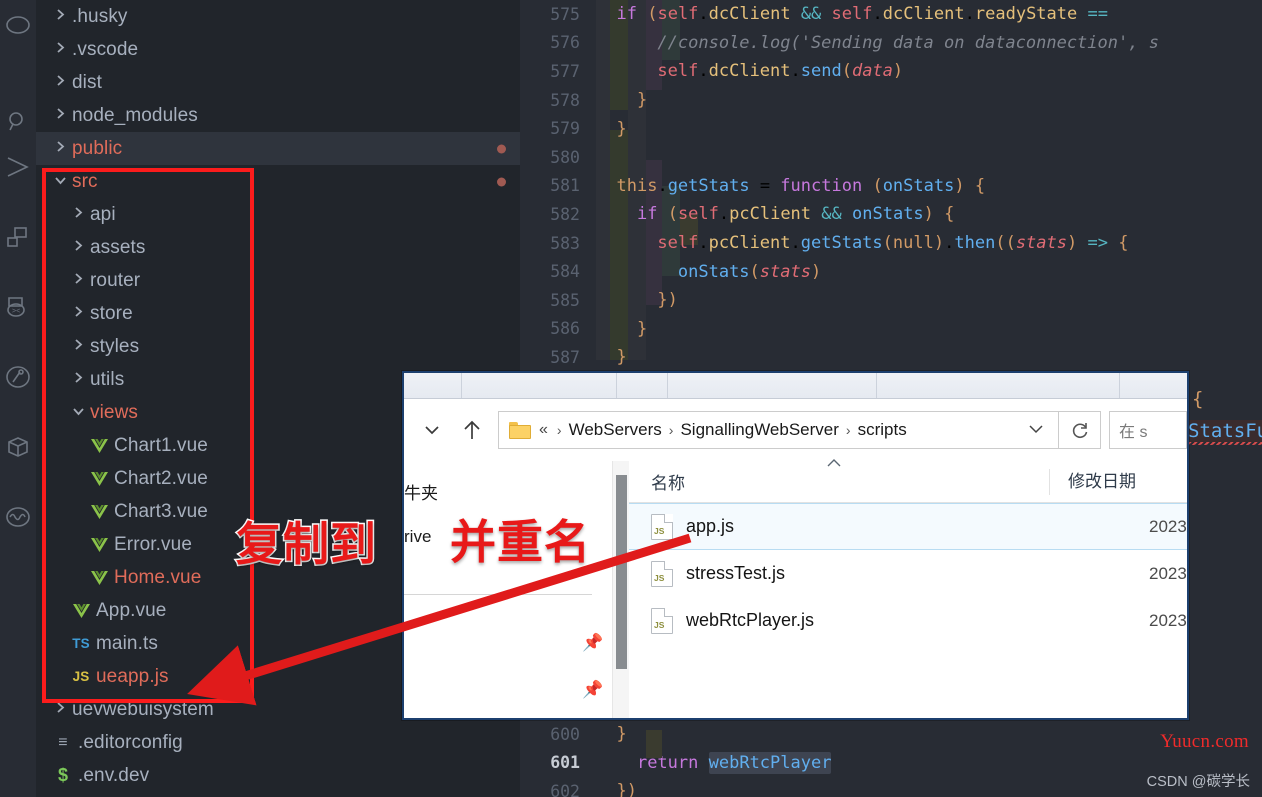 The width and height of the screenshot is (1262, 797). What do you see at coordinates (118, 247) in the screenshot?
I see `tree-item-label: assets` at bounding box center [118, 247].